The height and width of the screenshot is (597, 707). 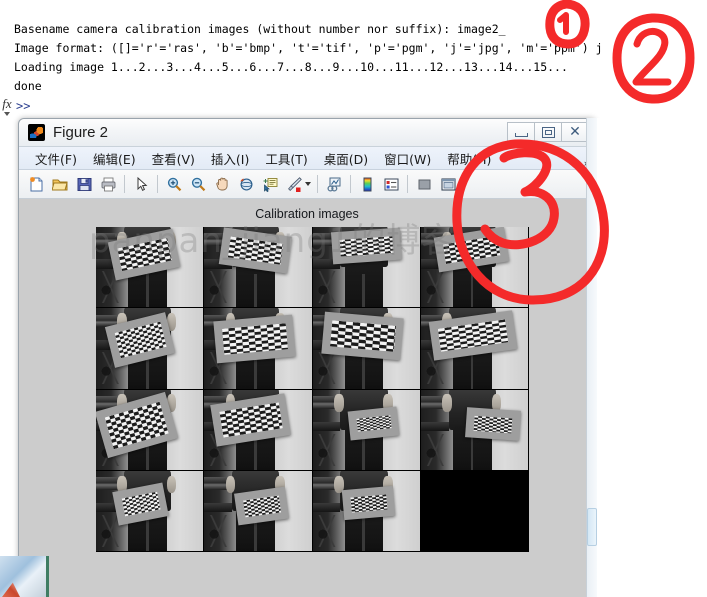 What do you see at coordinates (407, 158) in the screenshot?
I see `menu-item-window: 窗口(W)` at bounding box center [407, 158].